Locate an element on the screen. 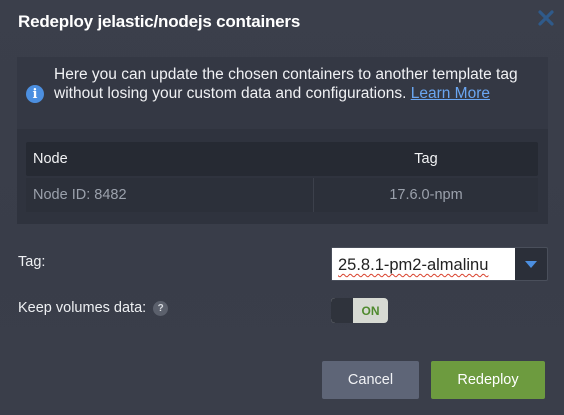  cell-node-id: Node ID: 8482 is located at coordinates (170, 195).